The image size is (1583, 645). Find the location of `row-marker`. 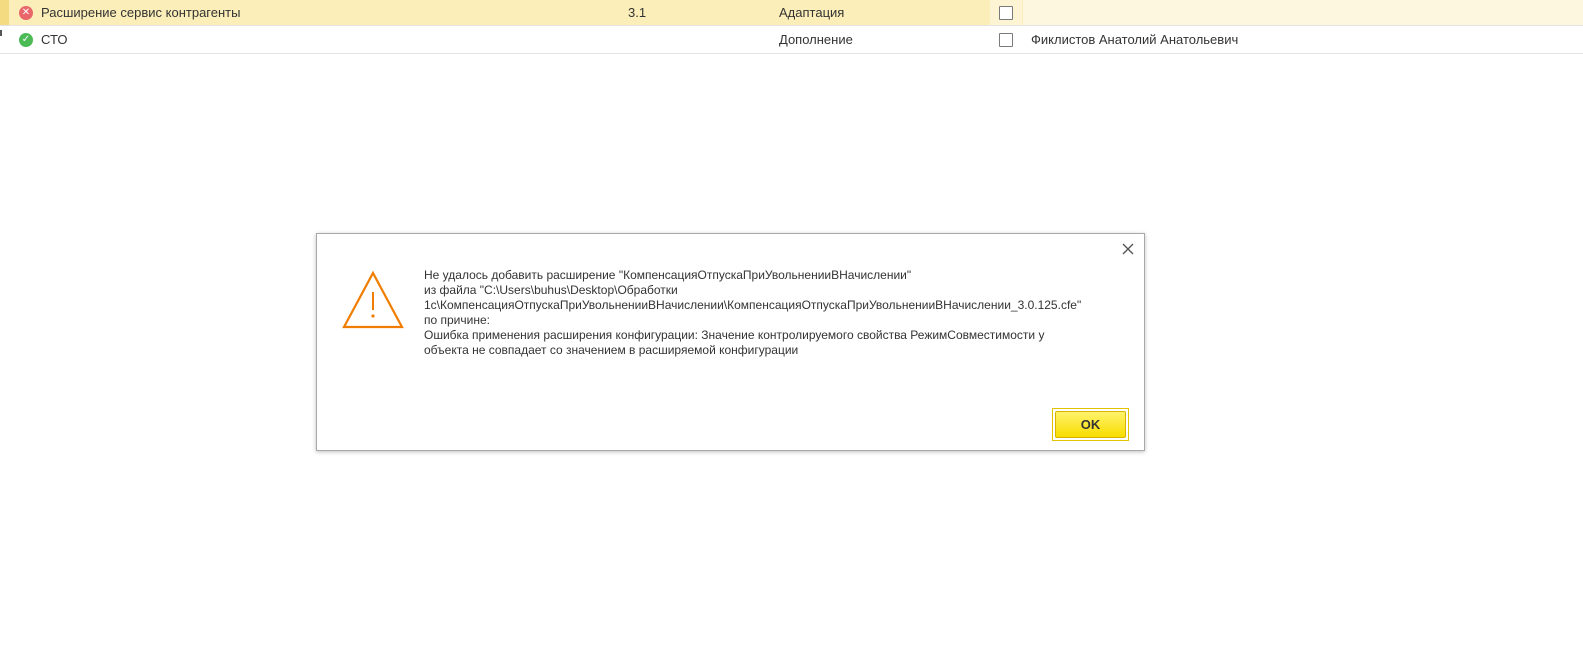

row-marker is located at coordinates (1, 33).